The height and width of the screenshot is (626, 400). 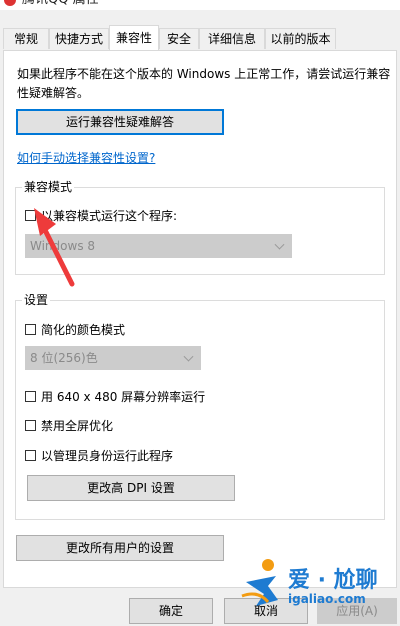 I want to click on change-all-users-button: 更改所有用户的设置, so click(x=120, y=548).